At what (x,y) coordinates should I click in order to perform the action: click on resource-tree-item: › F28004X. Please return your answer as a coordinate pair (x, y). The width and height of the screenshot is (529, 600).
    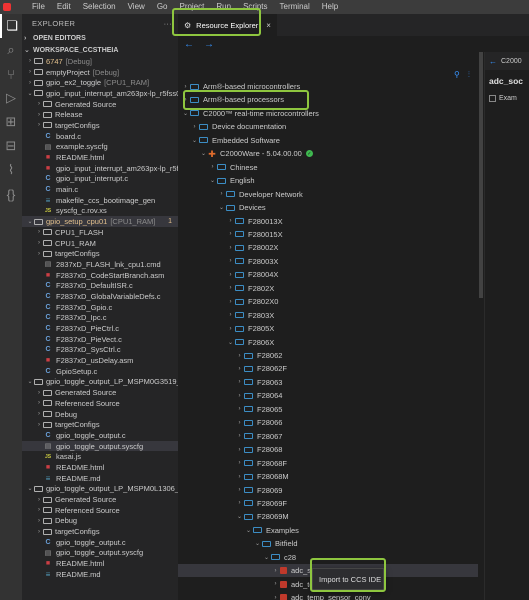
    Looking at the image, I should click on (331, 274).